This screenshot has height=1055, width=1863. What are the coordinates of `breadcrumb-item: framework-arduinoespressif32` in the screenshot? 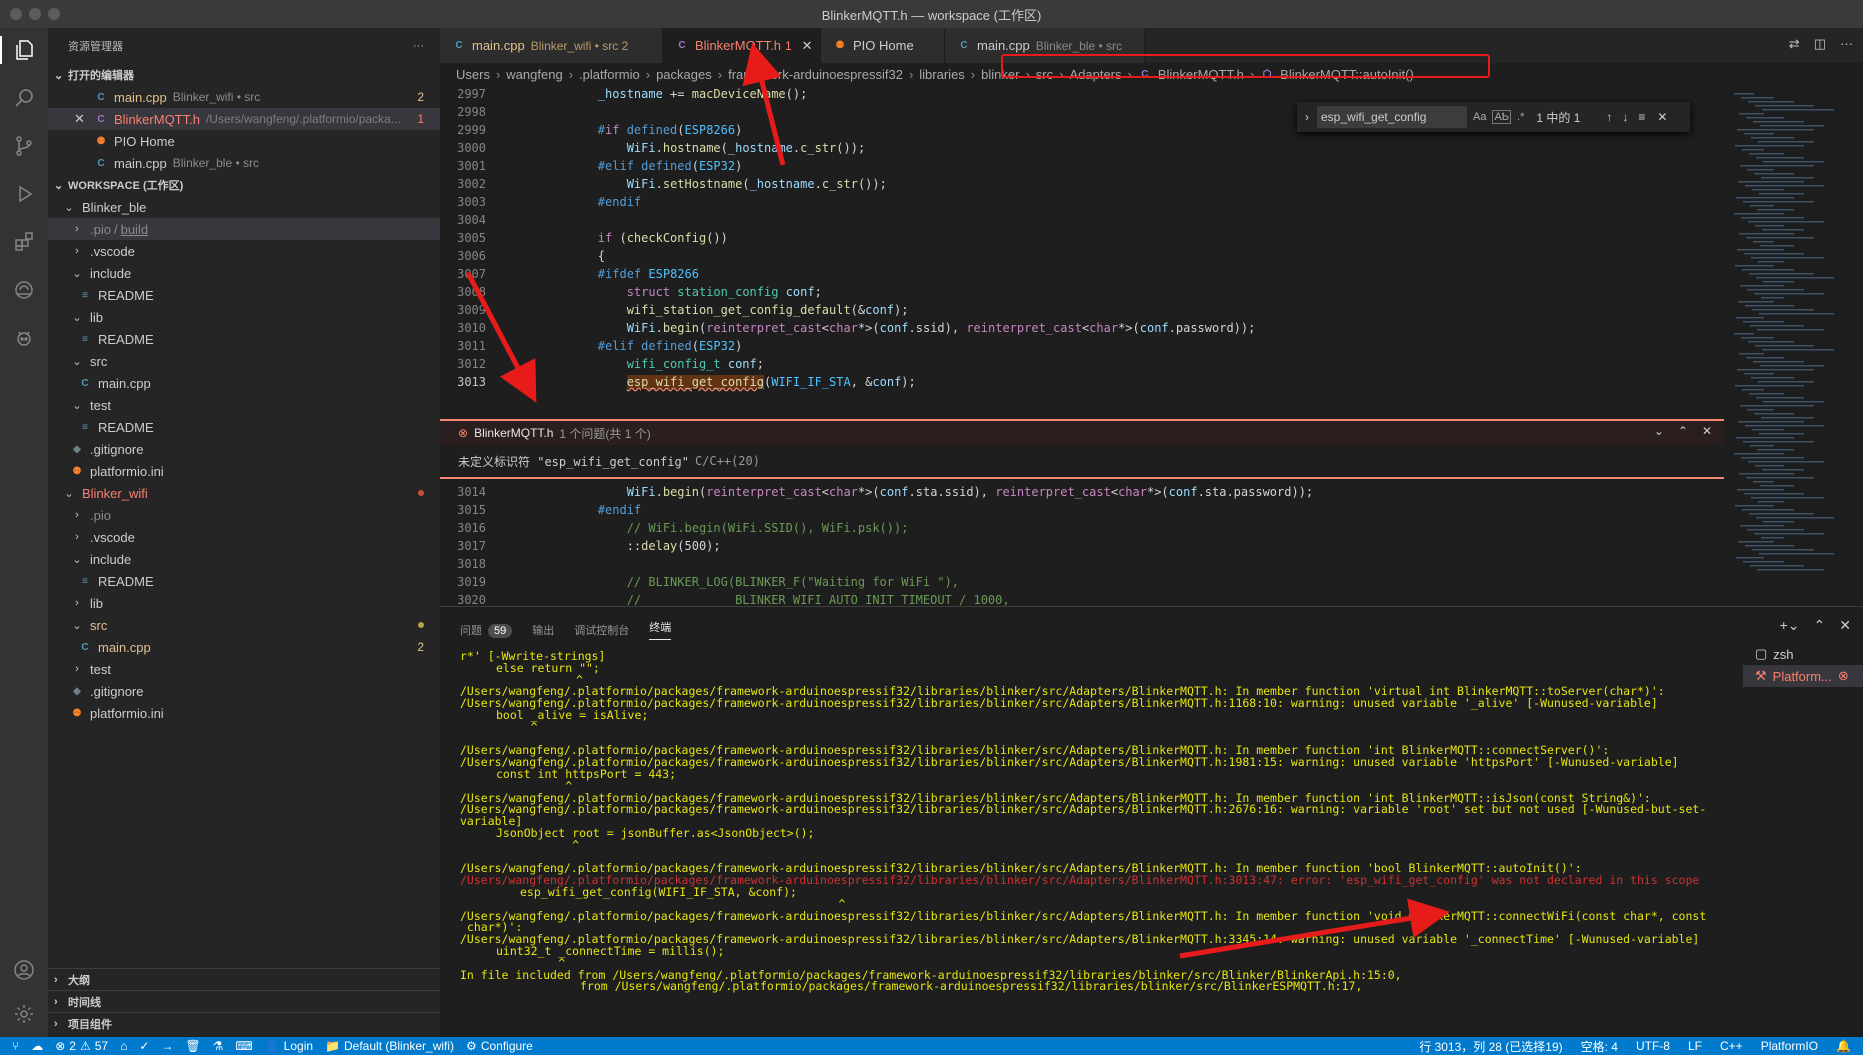 It's located at (815, 74).